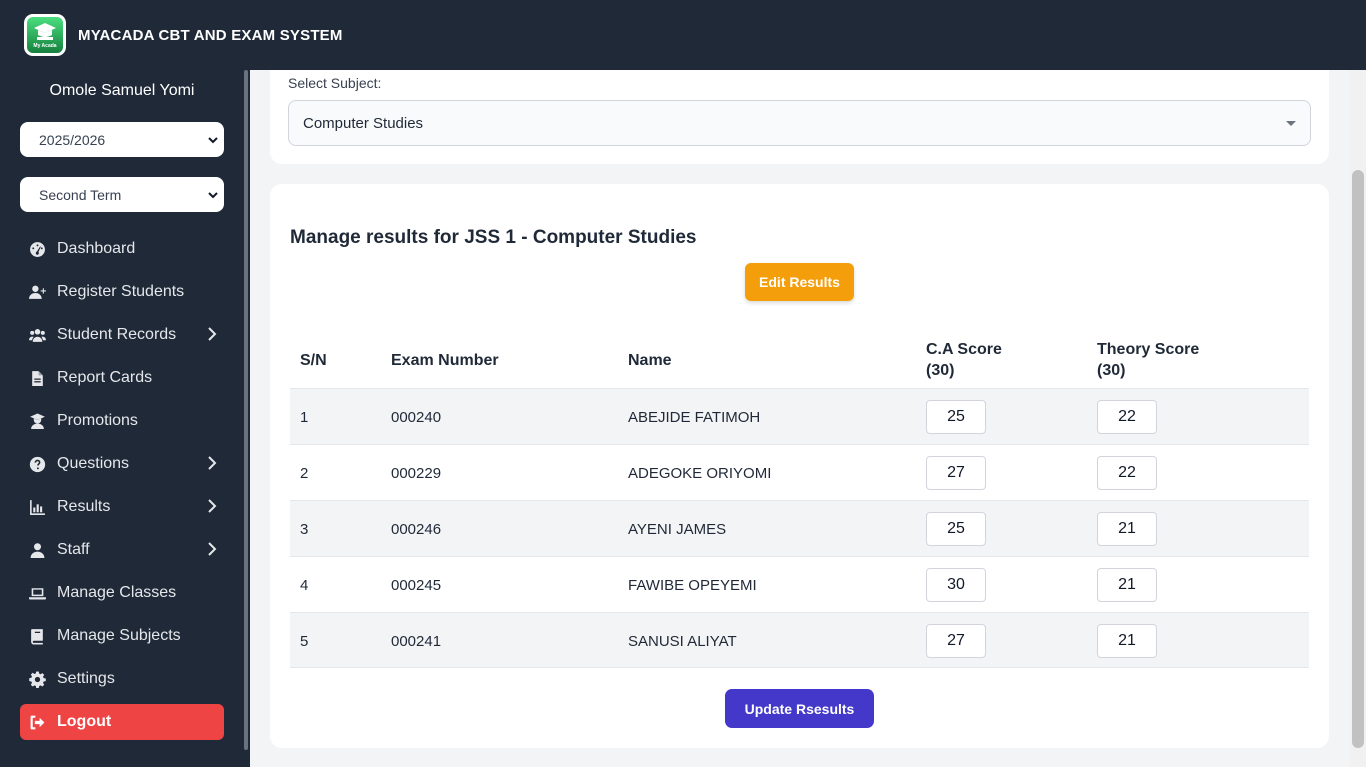 The width and height of the screenshot is (1366, 767). What do you see at coordinates (799, 640) in the screenshot?
I see `table-row: 5 000241 SANUSI ALIYAT 27 21` at bounding box center [799, 640].